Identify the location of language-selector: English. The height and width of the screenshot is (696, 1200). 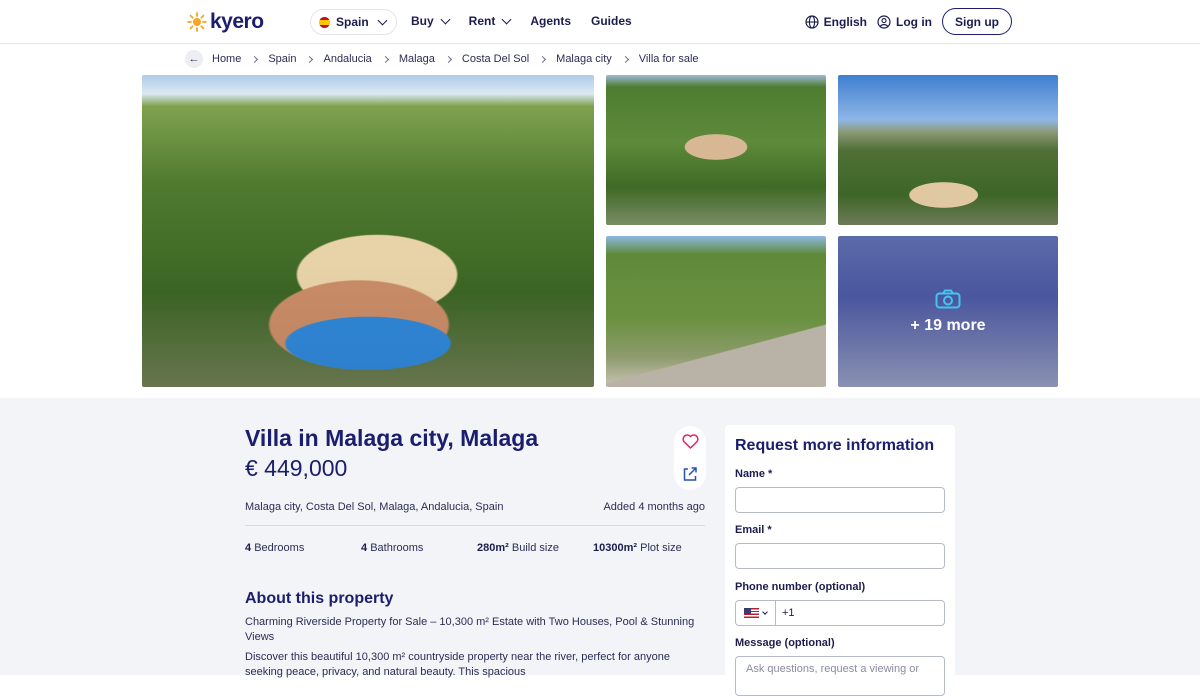
(836, 22).